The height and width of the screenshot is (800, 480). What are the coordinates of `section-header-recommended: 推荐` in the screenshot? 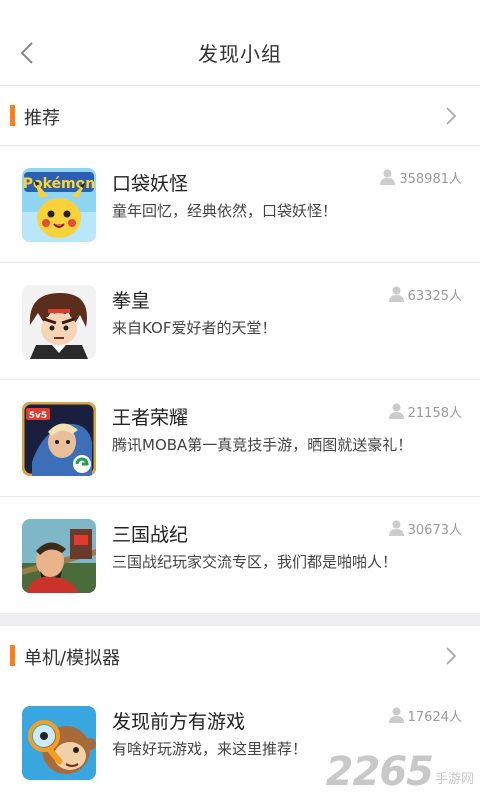 It's located at (240, 116).